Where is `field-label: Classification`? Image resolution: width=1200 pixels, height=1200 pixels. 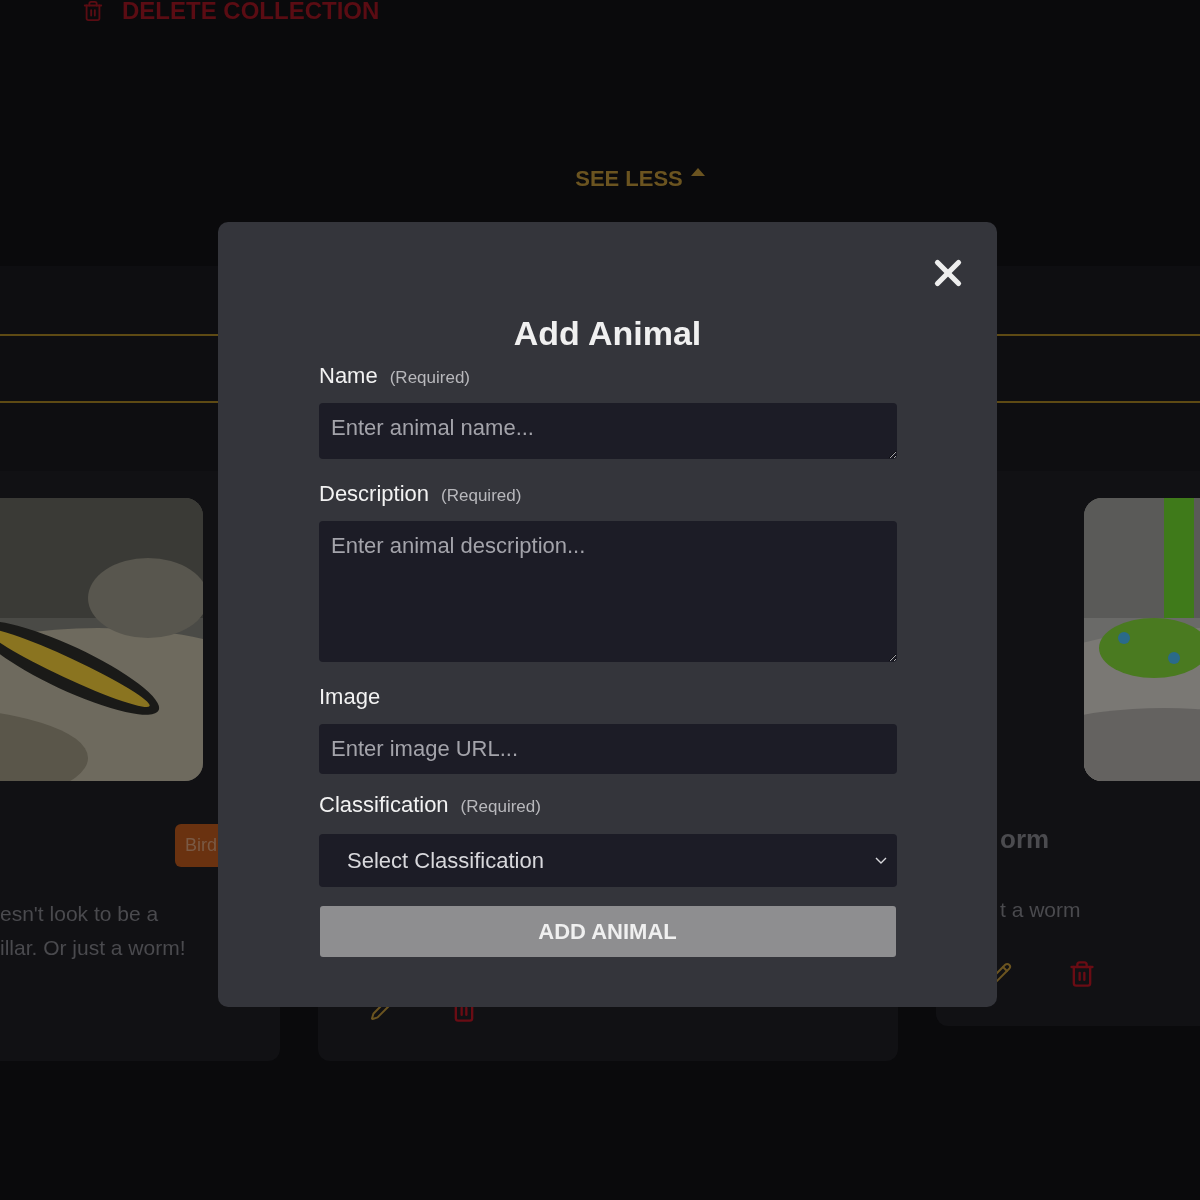
field-label: Classification is located at coordinates (384, 805).